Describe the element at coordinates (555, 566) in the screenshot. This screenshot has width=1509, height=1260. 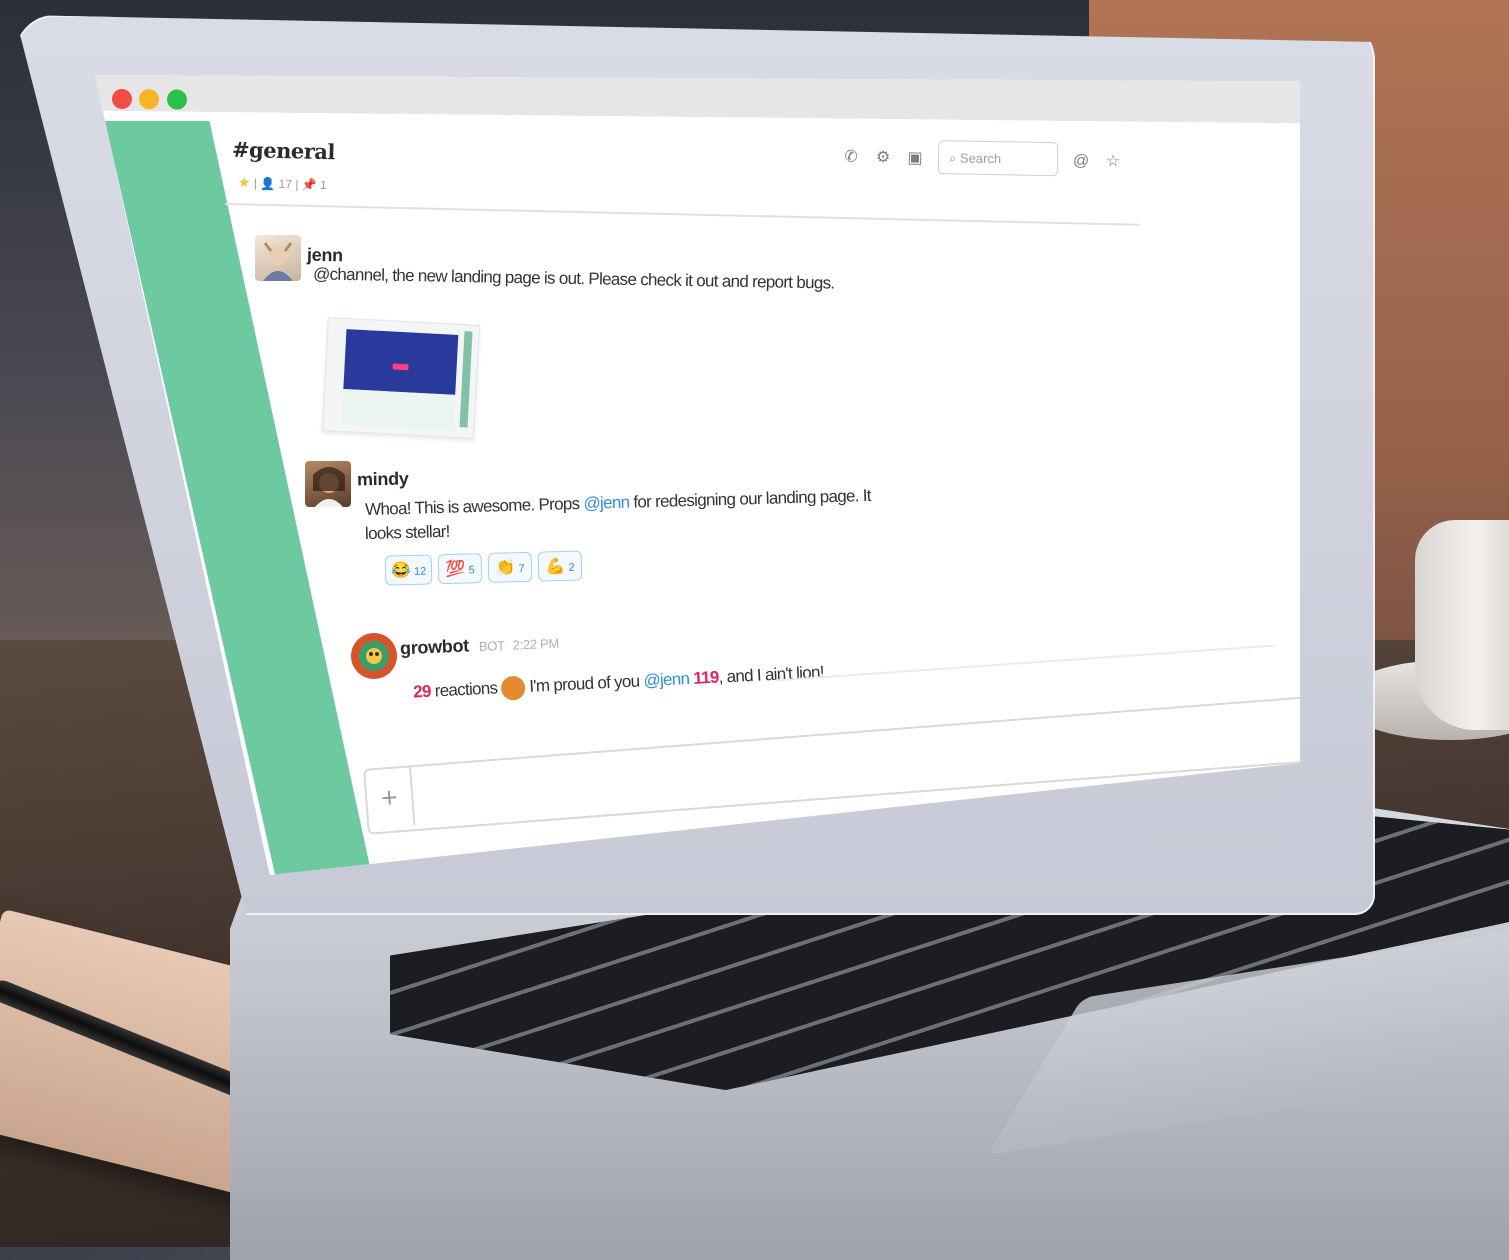
I see `muscle-emoji-icon: 💪` at that location.